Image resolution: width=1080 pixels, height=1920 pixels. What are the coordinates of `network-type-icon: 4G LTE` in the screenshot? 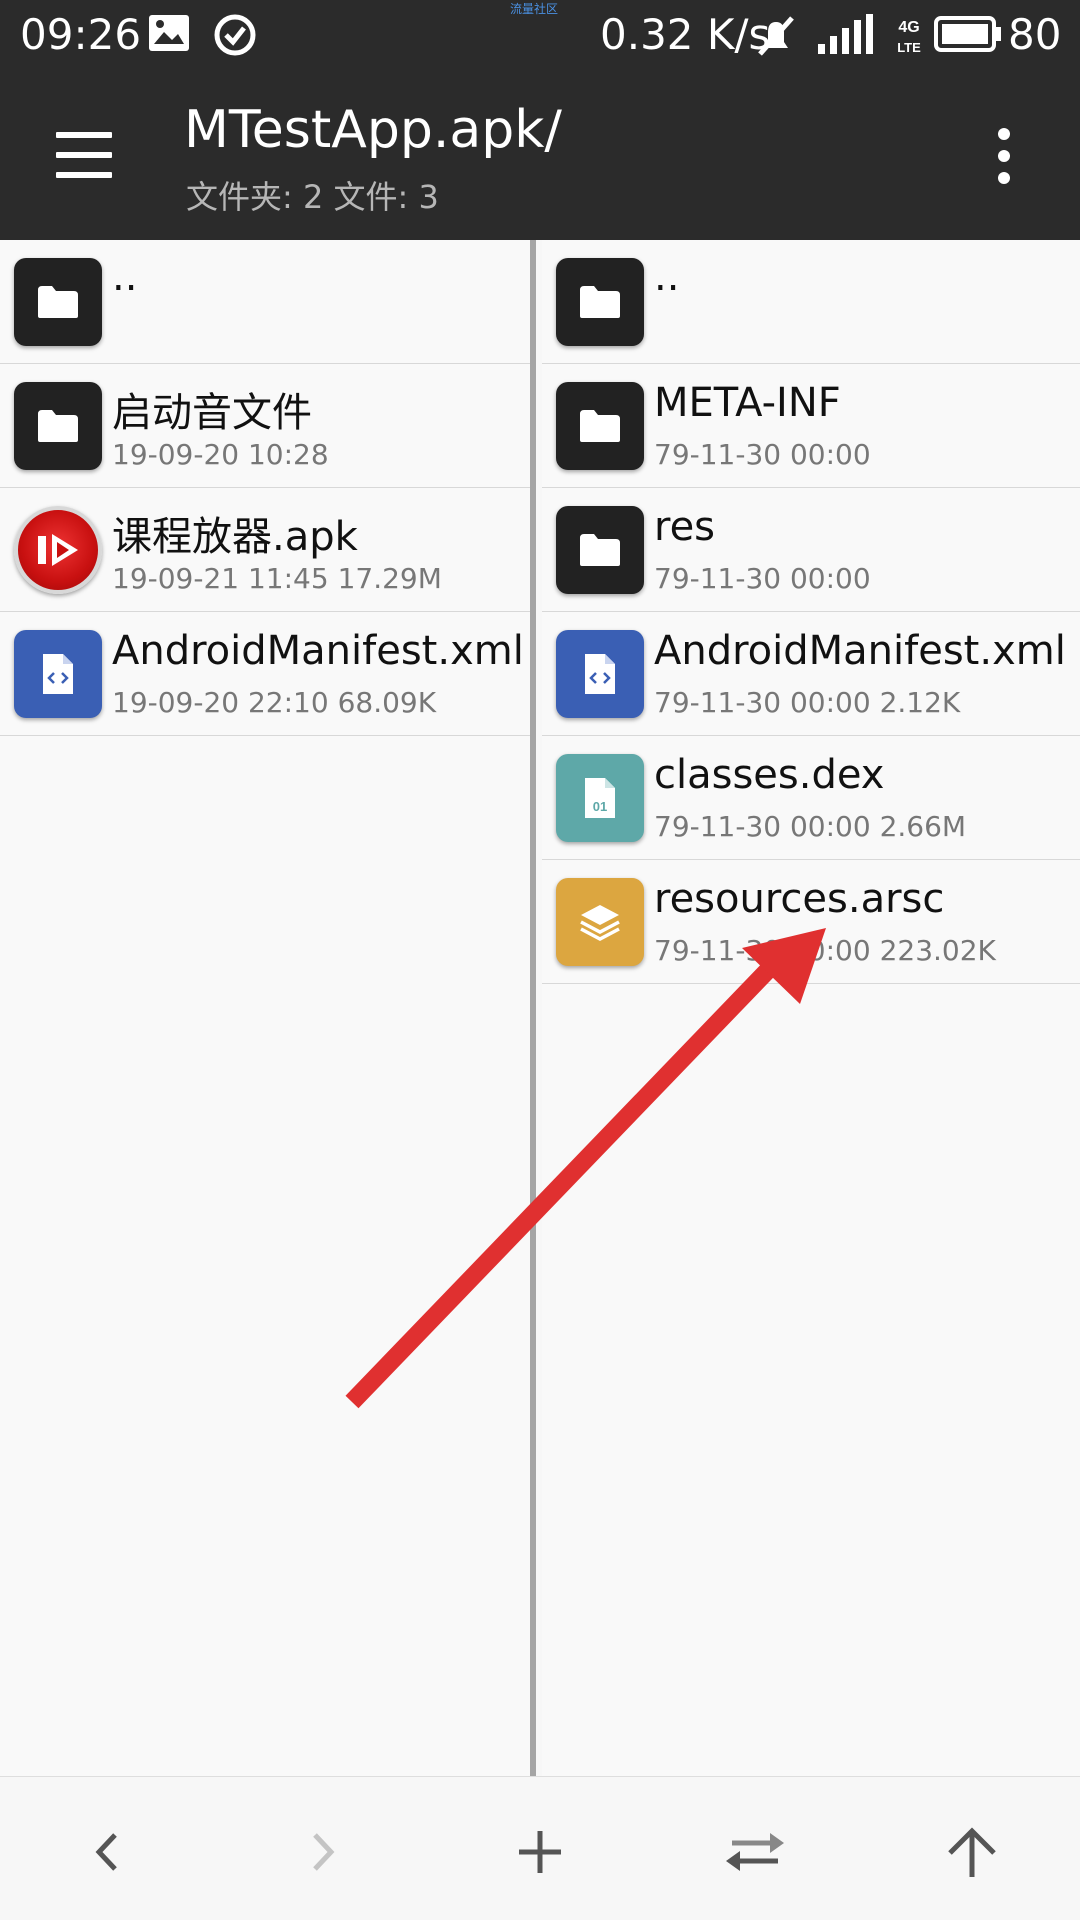 It's located at (909, 37).